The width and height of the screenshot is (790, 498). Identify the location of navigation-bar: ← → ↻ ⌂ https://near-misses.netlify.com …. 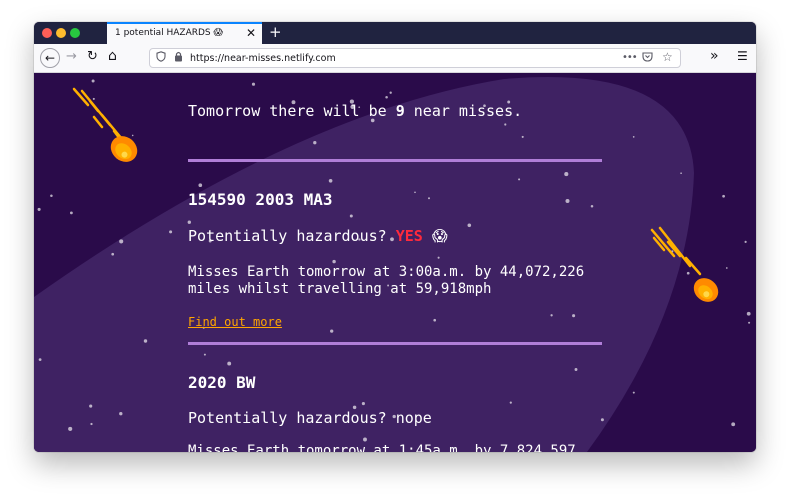
(395, 58).